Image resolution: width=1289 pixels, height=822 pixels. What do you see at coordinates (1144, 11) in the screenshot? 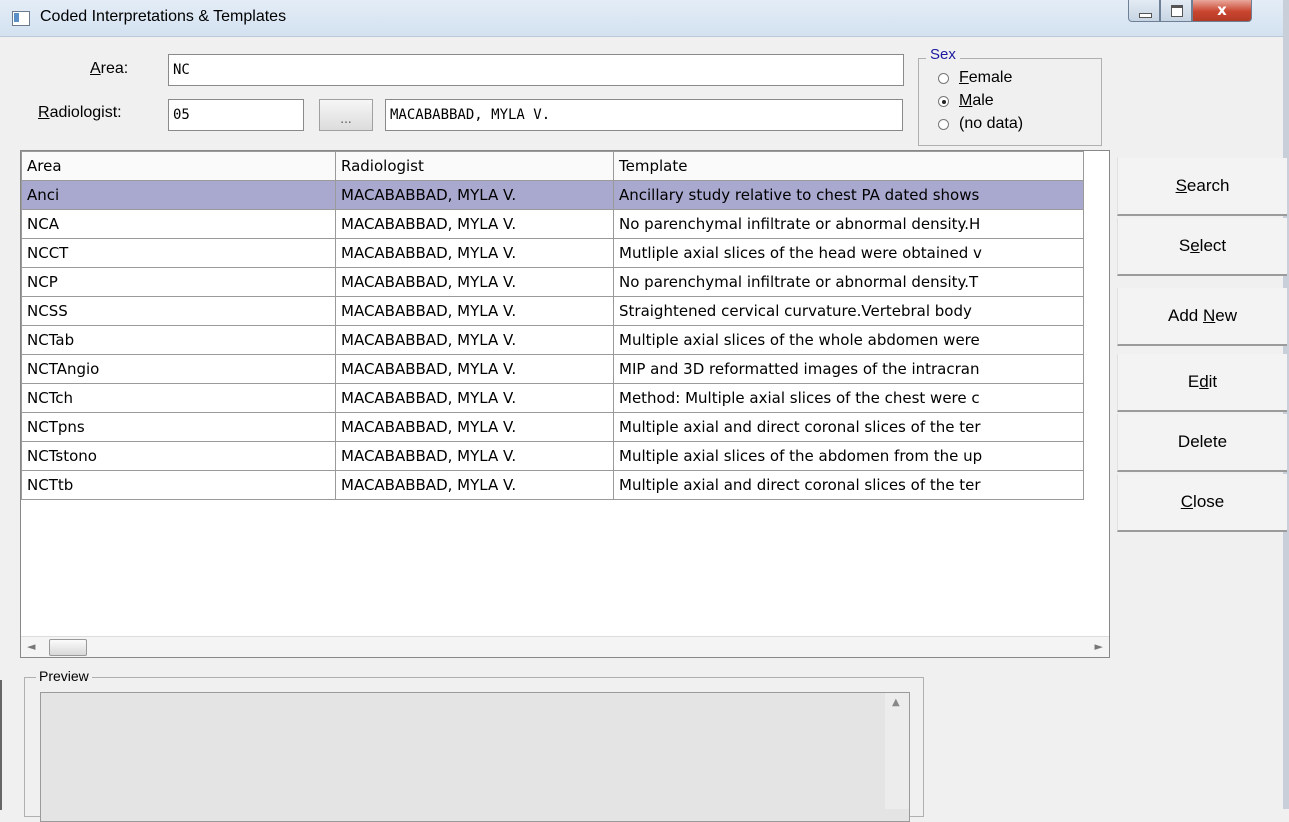
I see `minimize-button` at bounding box center [1144, 11].